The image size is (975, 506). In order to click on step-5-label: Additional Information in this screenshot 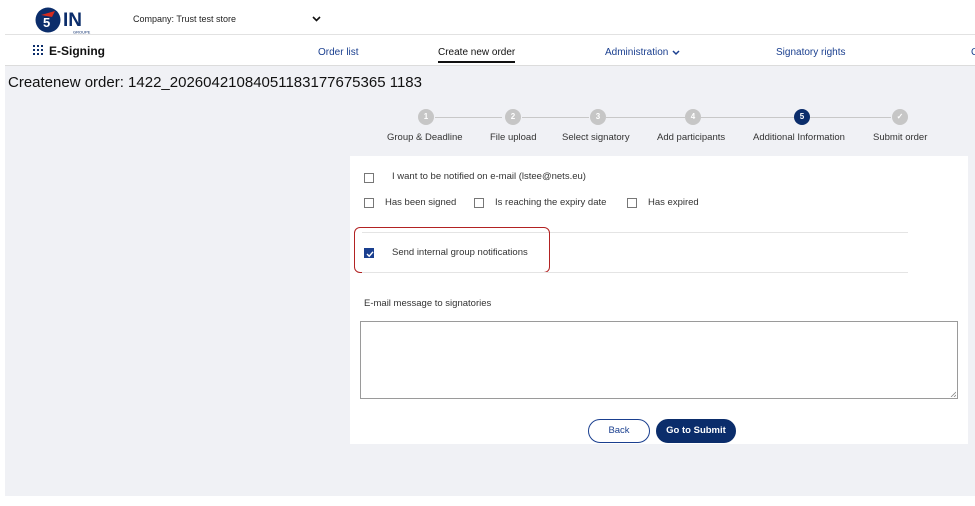, I will do `click(799, 137)`.